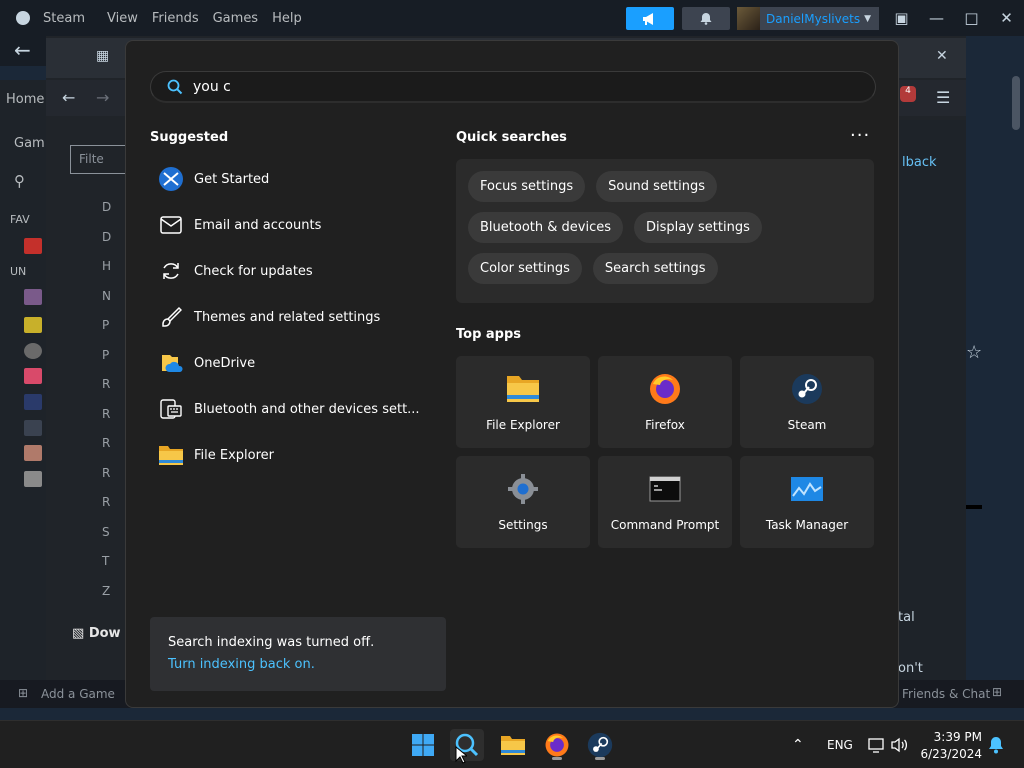  I want to click on start-button, so click(423, 745).